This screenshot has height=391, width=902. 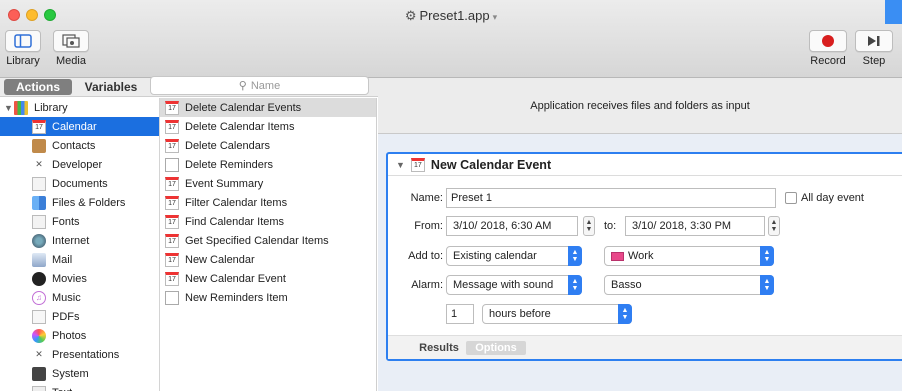 I want to click on action-panel-header: ▼ 17 New Calendar Event, so click(x=645, y=165).